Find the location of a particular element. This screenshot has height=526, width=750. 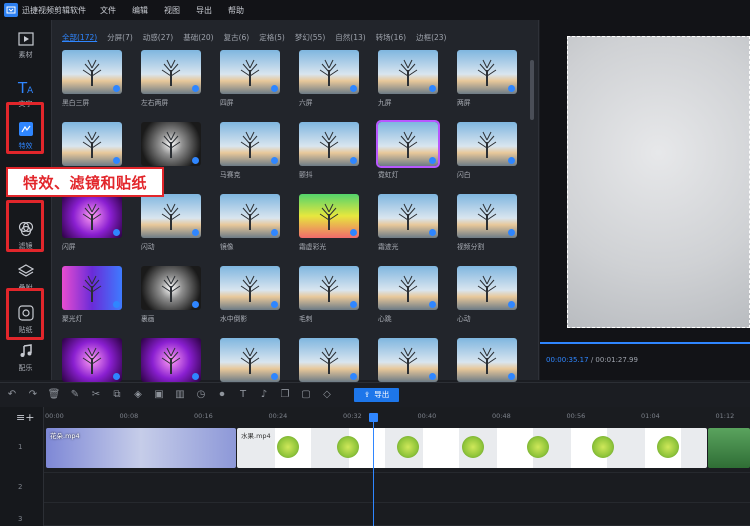

layers-icon is located at coordinates (25, 270).